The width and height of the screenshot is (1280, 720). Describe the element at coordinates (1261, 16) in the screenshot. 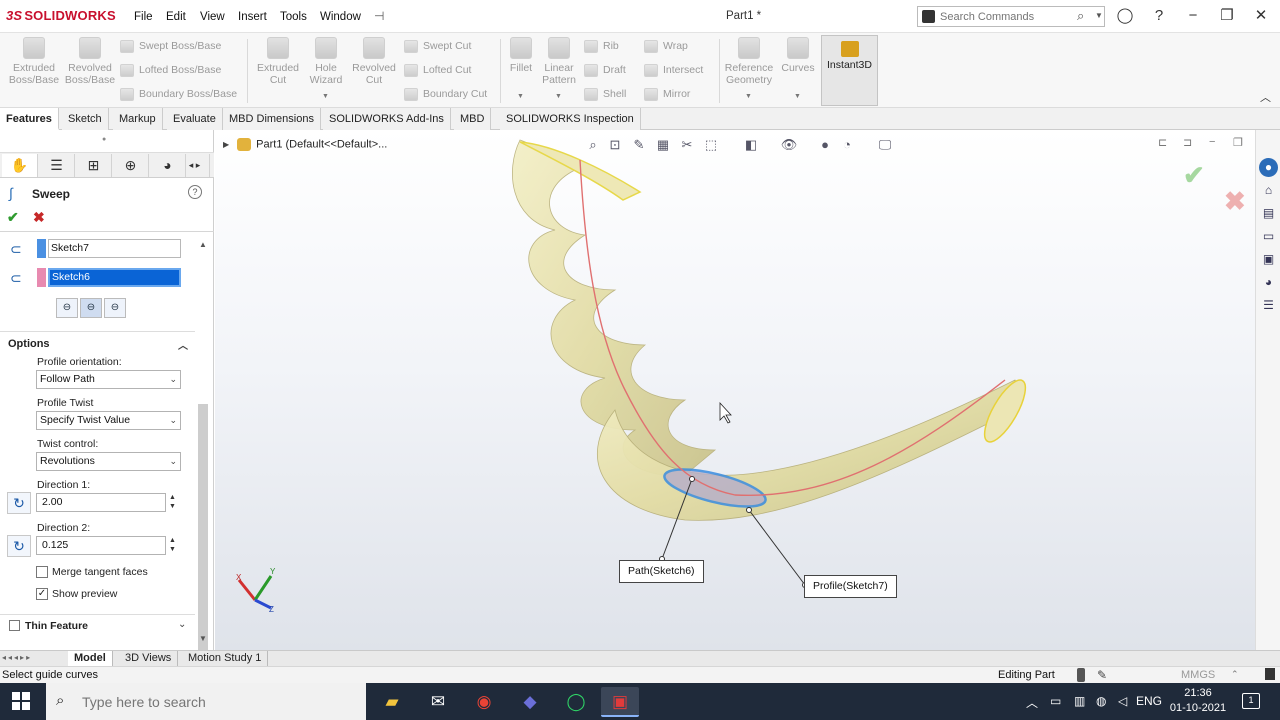

I see `close-window-icon: ✕` at that location.